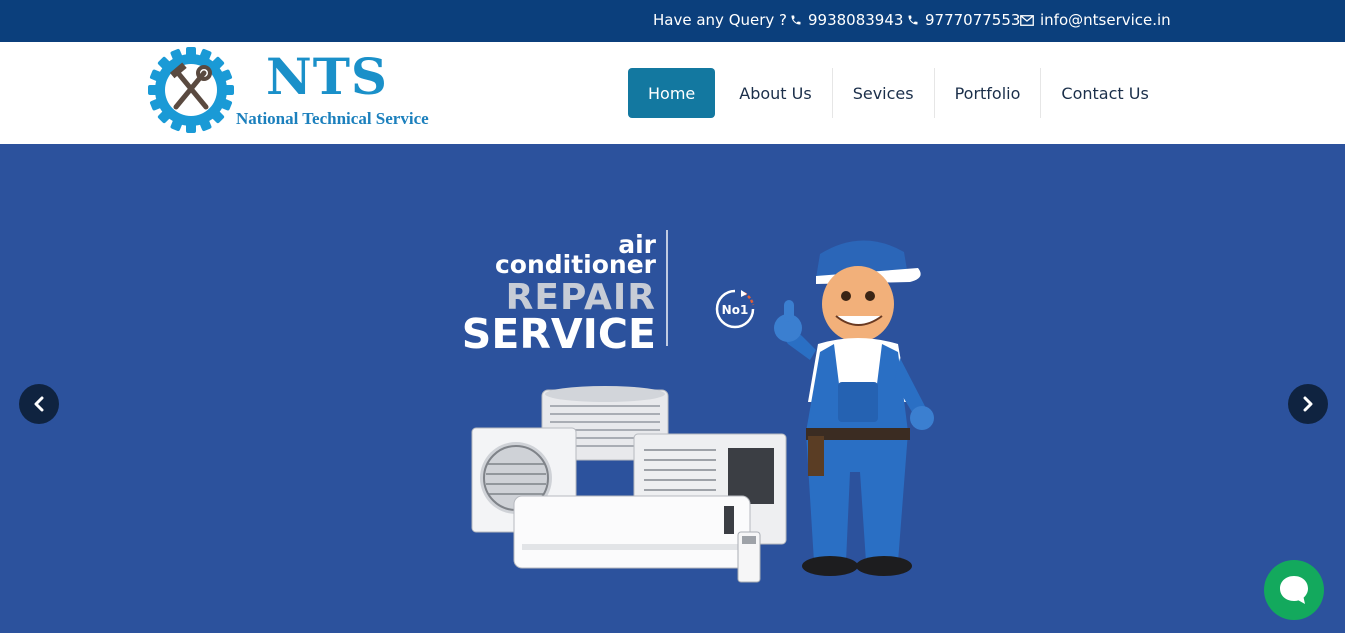 The width and height of the screenshot is (1345, 633). Describe the element at coordinates (776, 93) in the screenshot. I see `nav-about-us: About Us` at that location.